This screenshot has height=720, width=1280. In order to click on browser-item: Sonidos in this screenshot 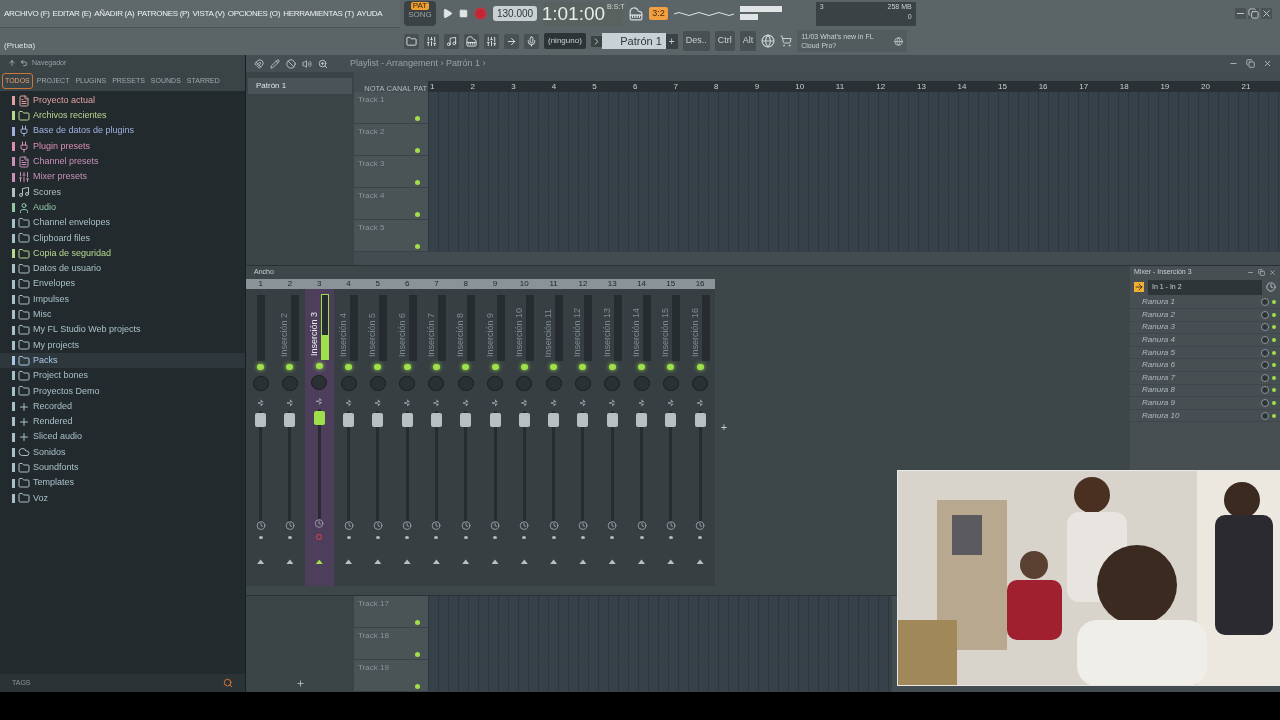, I will do `click(49, 452)`.